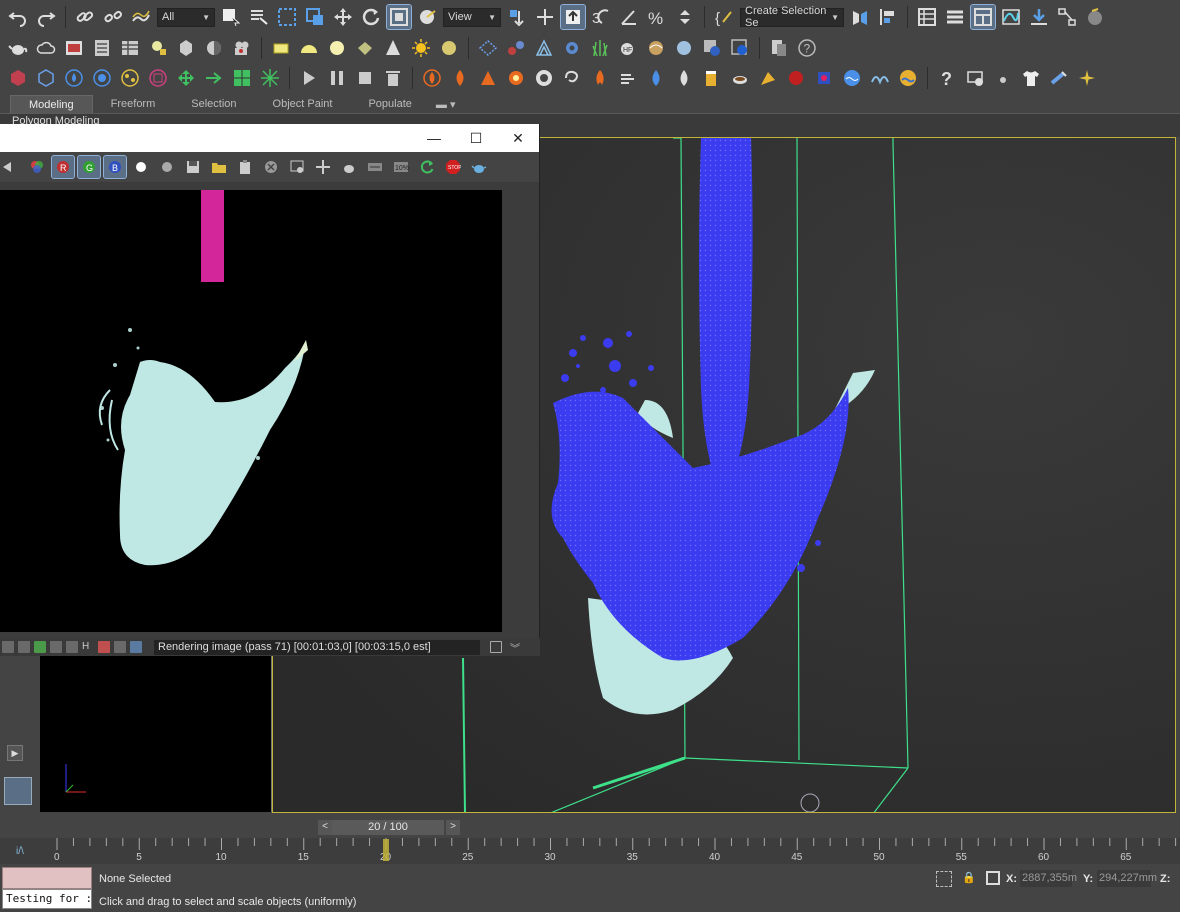  Describe the element at coordinates (712, 78) in the screenshot. I see `beer-icon` at that location.